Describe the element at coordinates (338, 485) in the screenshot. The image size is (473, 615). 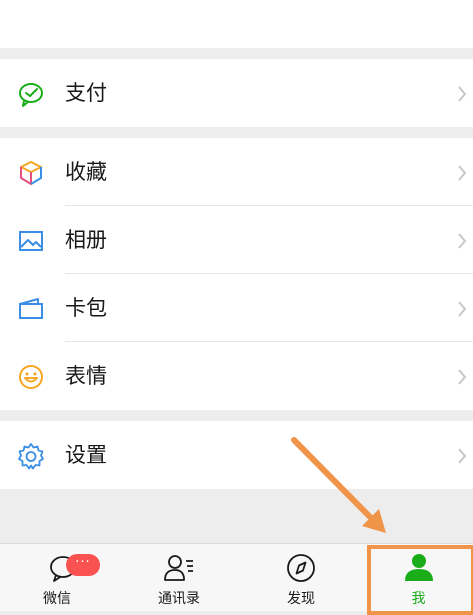
I see `annotation-arrow` at that location.